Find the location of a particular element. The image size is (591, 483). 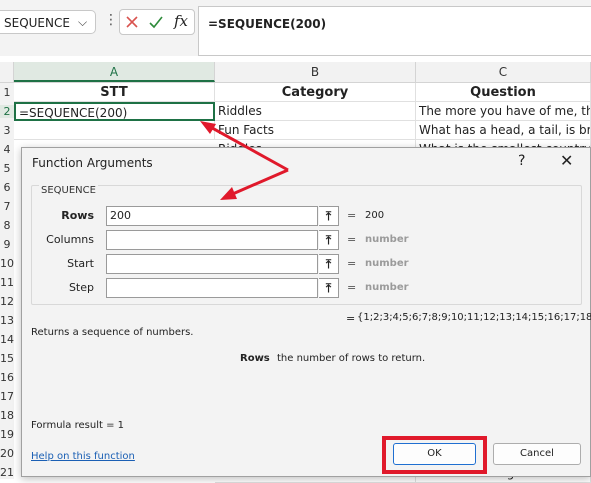

arrow-line-to-cell is located at coordinates (246, 147).